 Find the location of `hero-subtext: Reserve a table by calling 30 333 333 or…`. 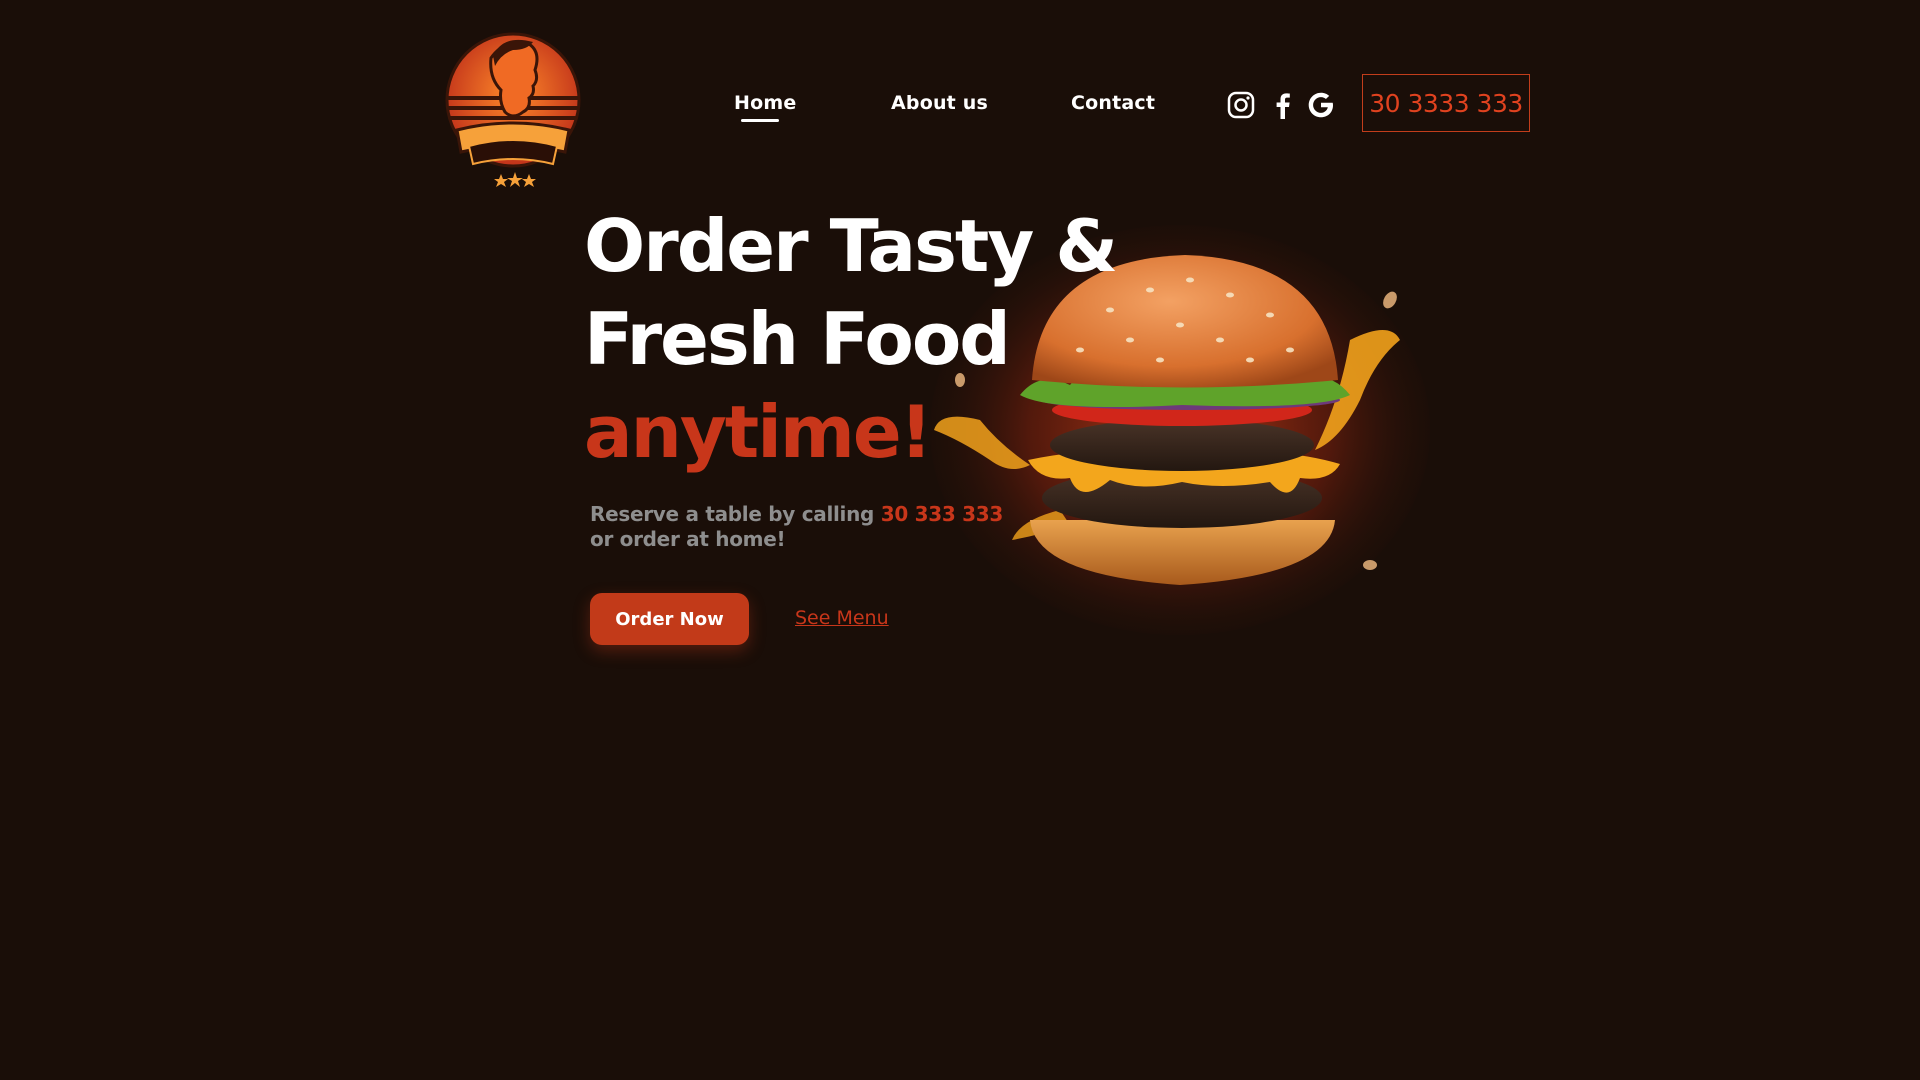

hero-subtext: Reserve a table by calling 30 333 333 or… is located at coordinates (796, 527).